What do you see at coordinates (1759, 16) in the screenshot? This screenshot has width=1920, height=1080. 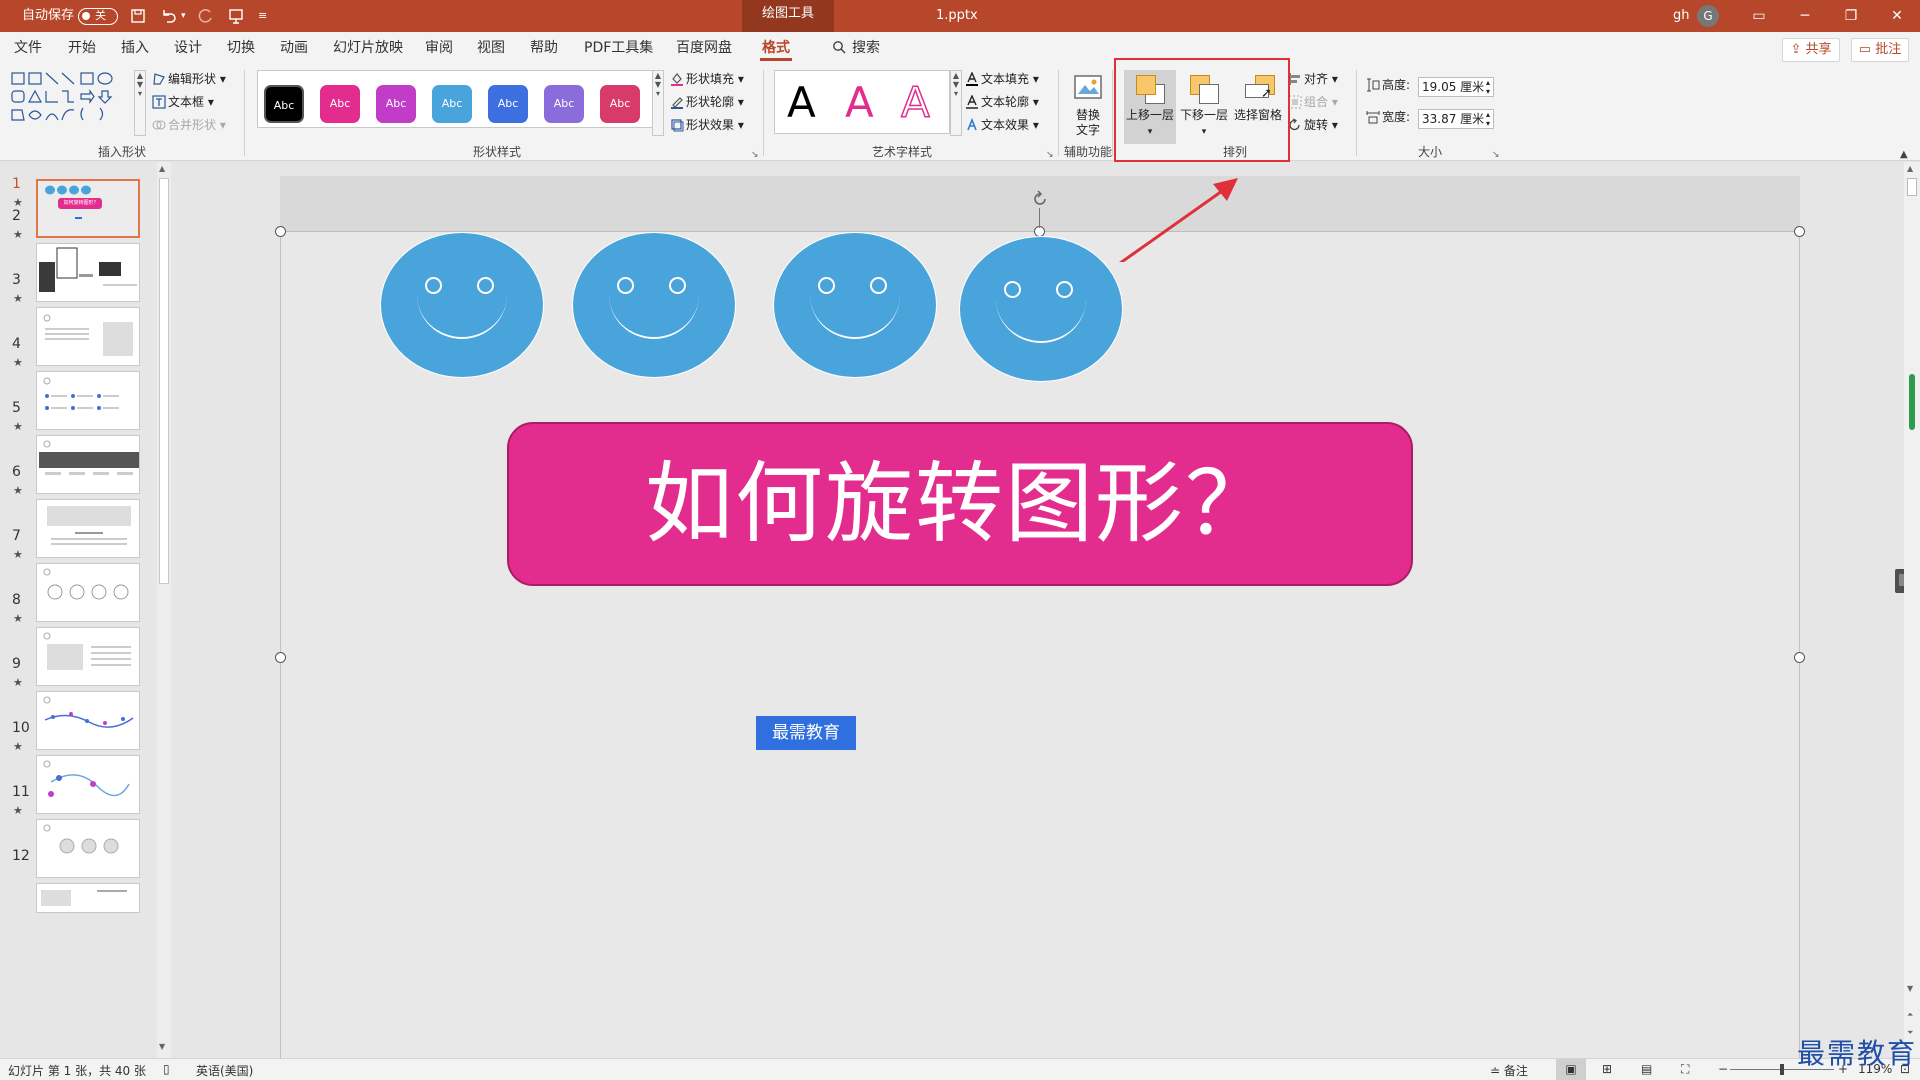 I see `ribbon-display-icon: ▭` at bounding box center [1759, 16].